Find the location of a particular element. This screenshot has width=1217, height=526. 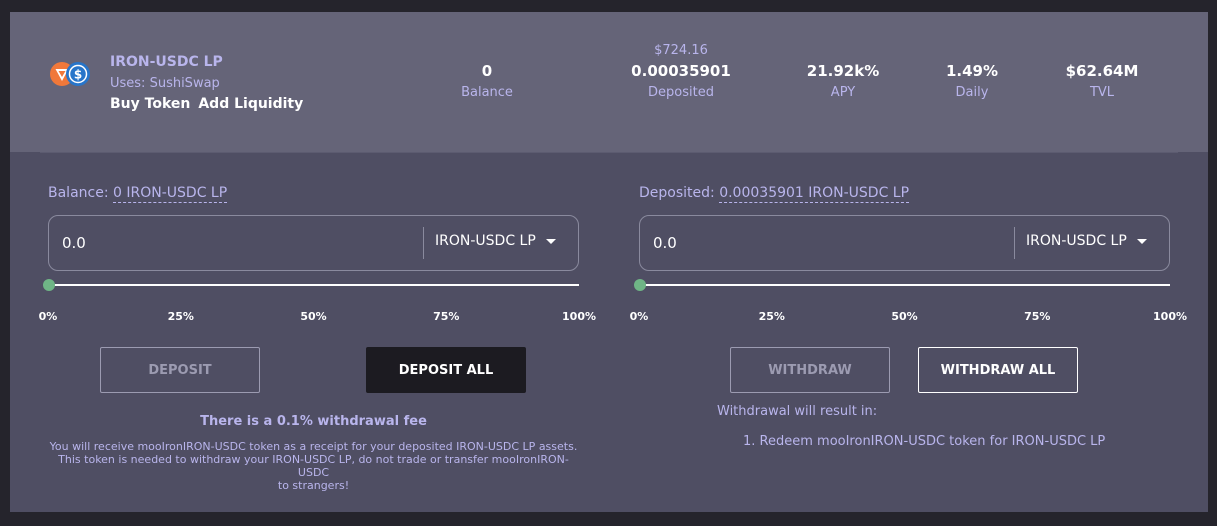

add-liquidity-link: Add Liquidity is located at coordinates (250, 104).